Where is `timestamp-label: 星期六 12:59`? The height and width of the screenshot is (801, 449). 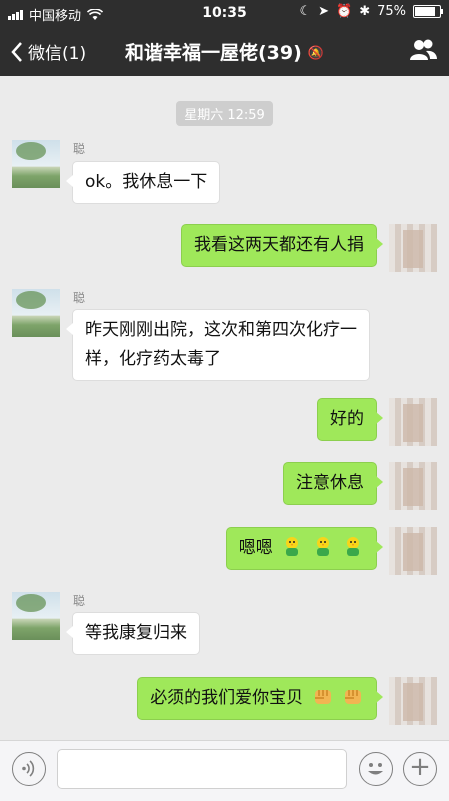 timestamp-label: 星期六 12:59 is located at coordinates (224, 113).